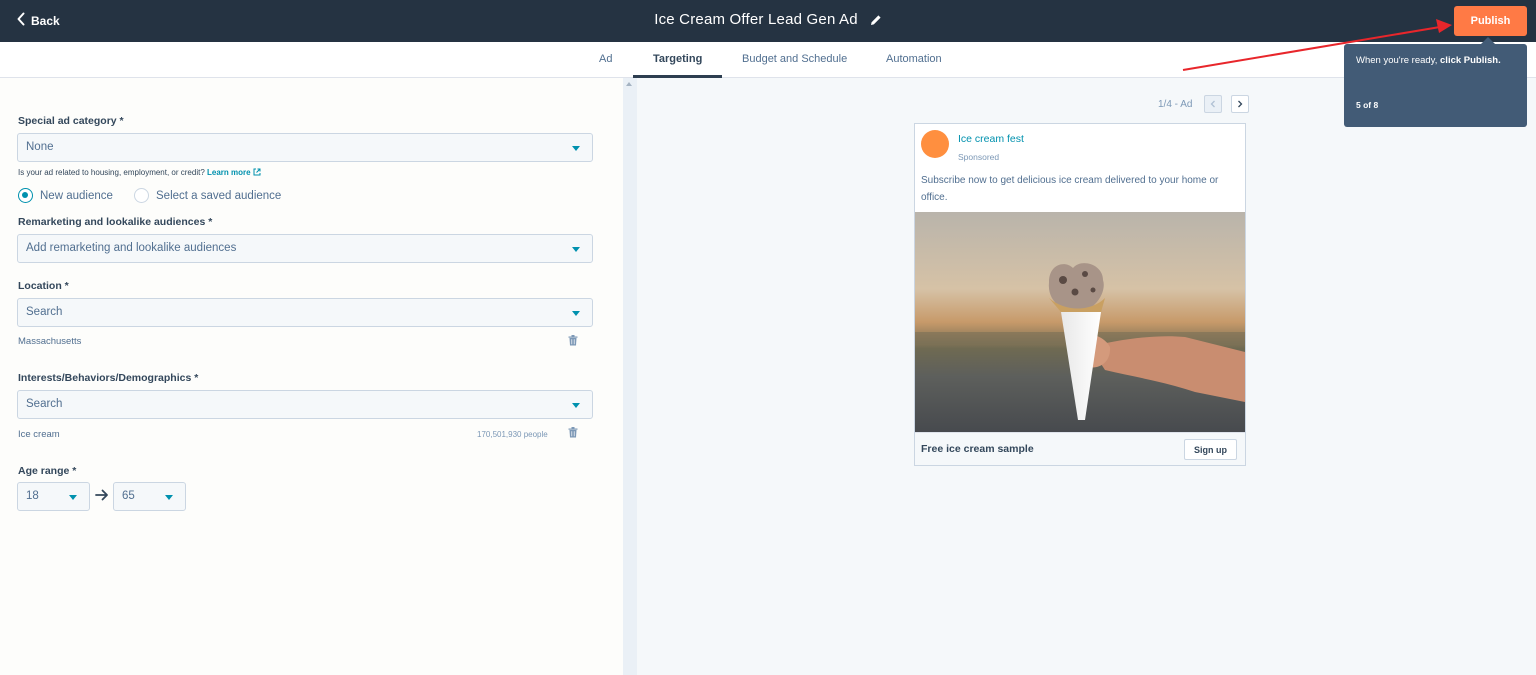 Image resolution: width=1536 pixels, height=675 pixels. Describe the element at coordinates (305, 248) in the screenshot. I see `remarketing-select: Add remarketing and lookalike audiences` at that location.